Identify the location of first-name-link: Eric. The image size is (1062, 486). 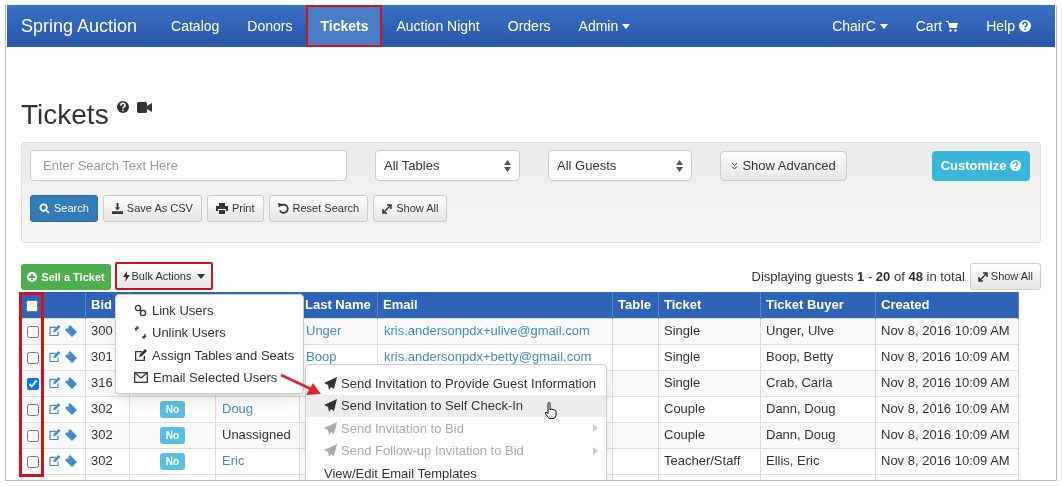
(233, 461).